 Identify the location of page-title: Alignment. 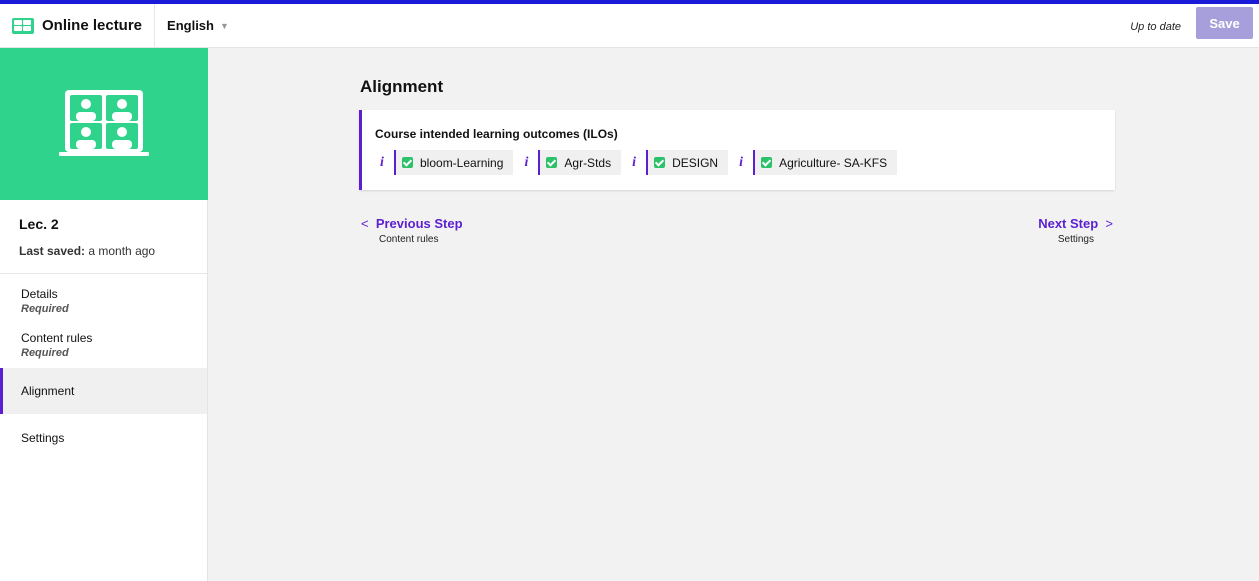
(402, 86).